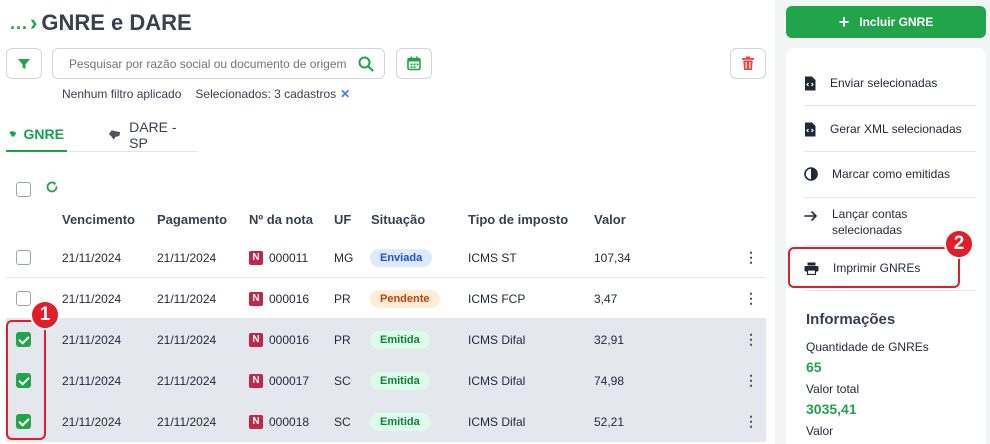 The height and width of the screenshot is (444, 990). I want to click on menu-item-enviar: Enviar selecionadas, so click(890, 83).